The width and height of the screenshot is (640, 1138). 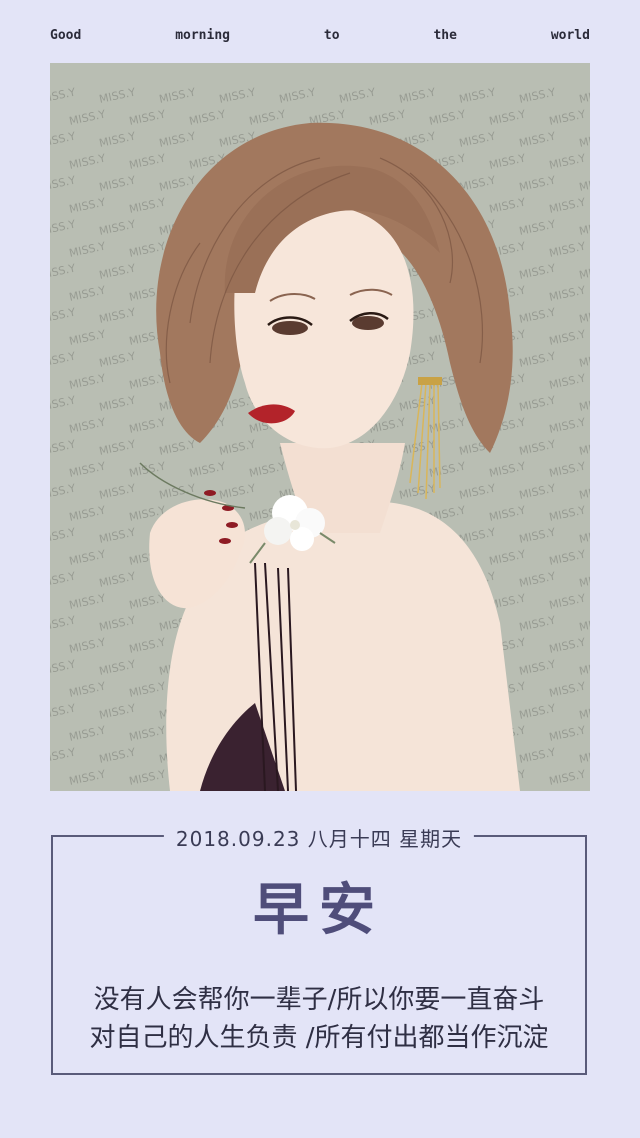 What do you see at coordinates (319, 1038) in the screenshot?
I see `quote-line-2: 对自己的人生负责 /所有付出都当作沉淀` at bounding box center [319, 1038].